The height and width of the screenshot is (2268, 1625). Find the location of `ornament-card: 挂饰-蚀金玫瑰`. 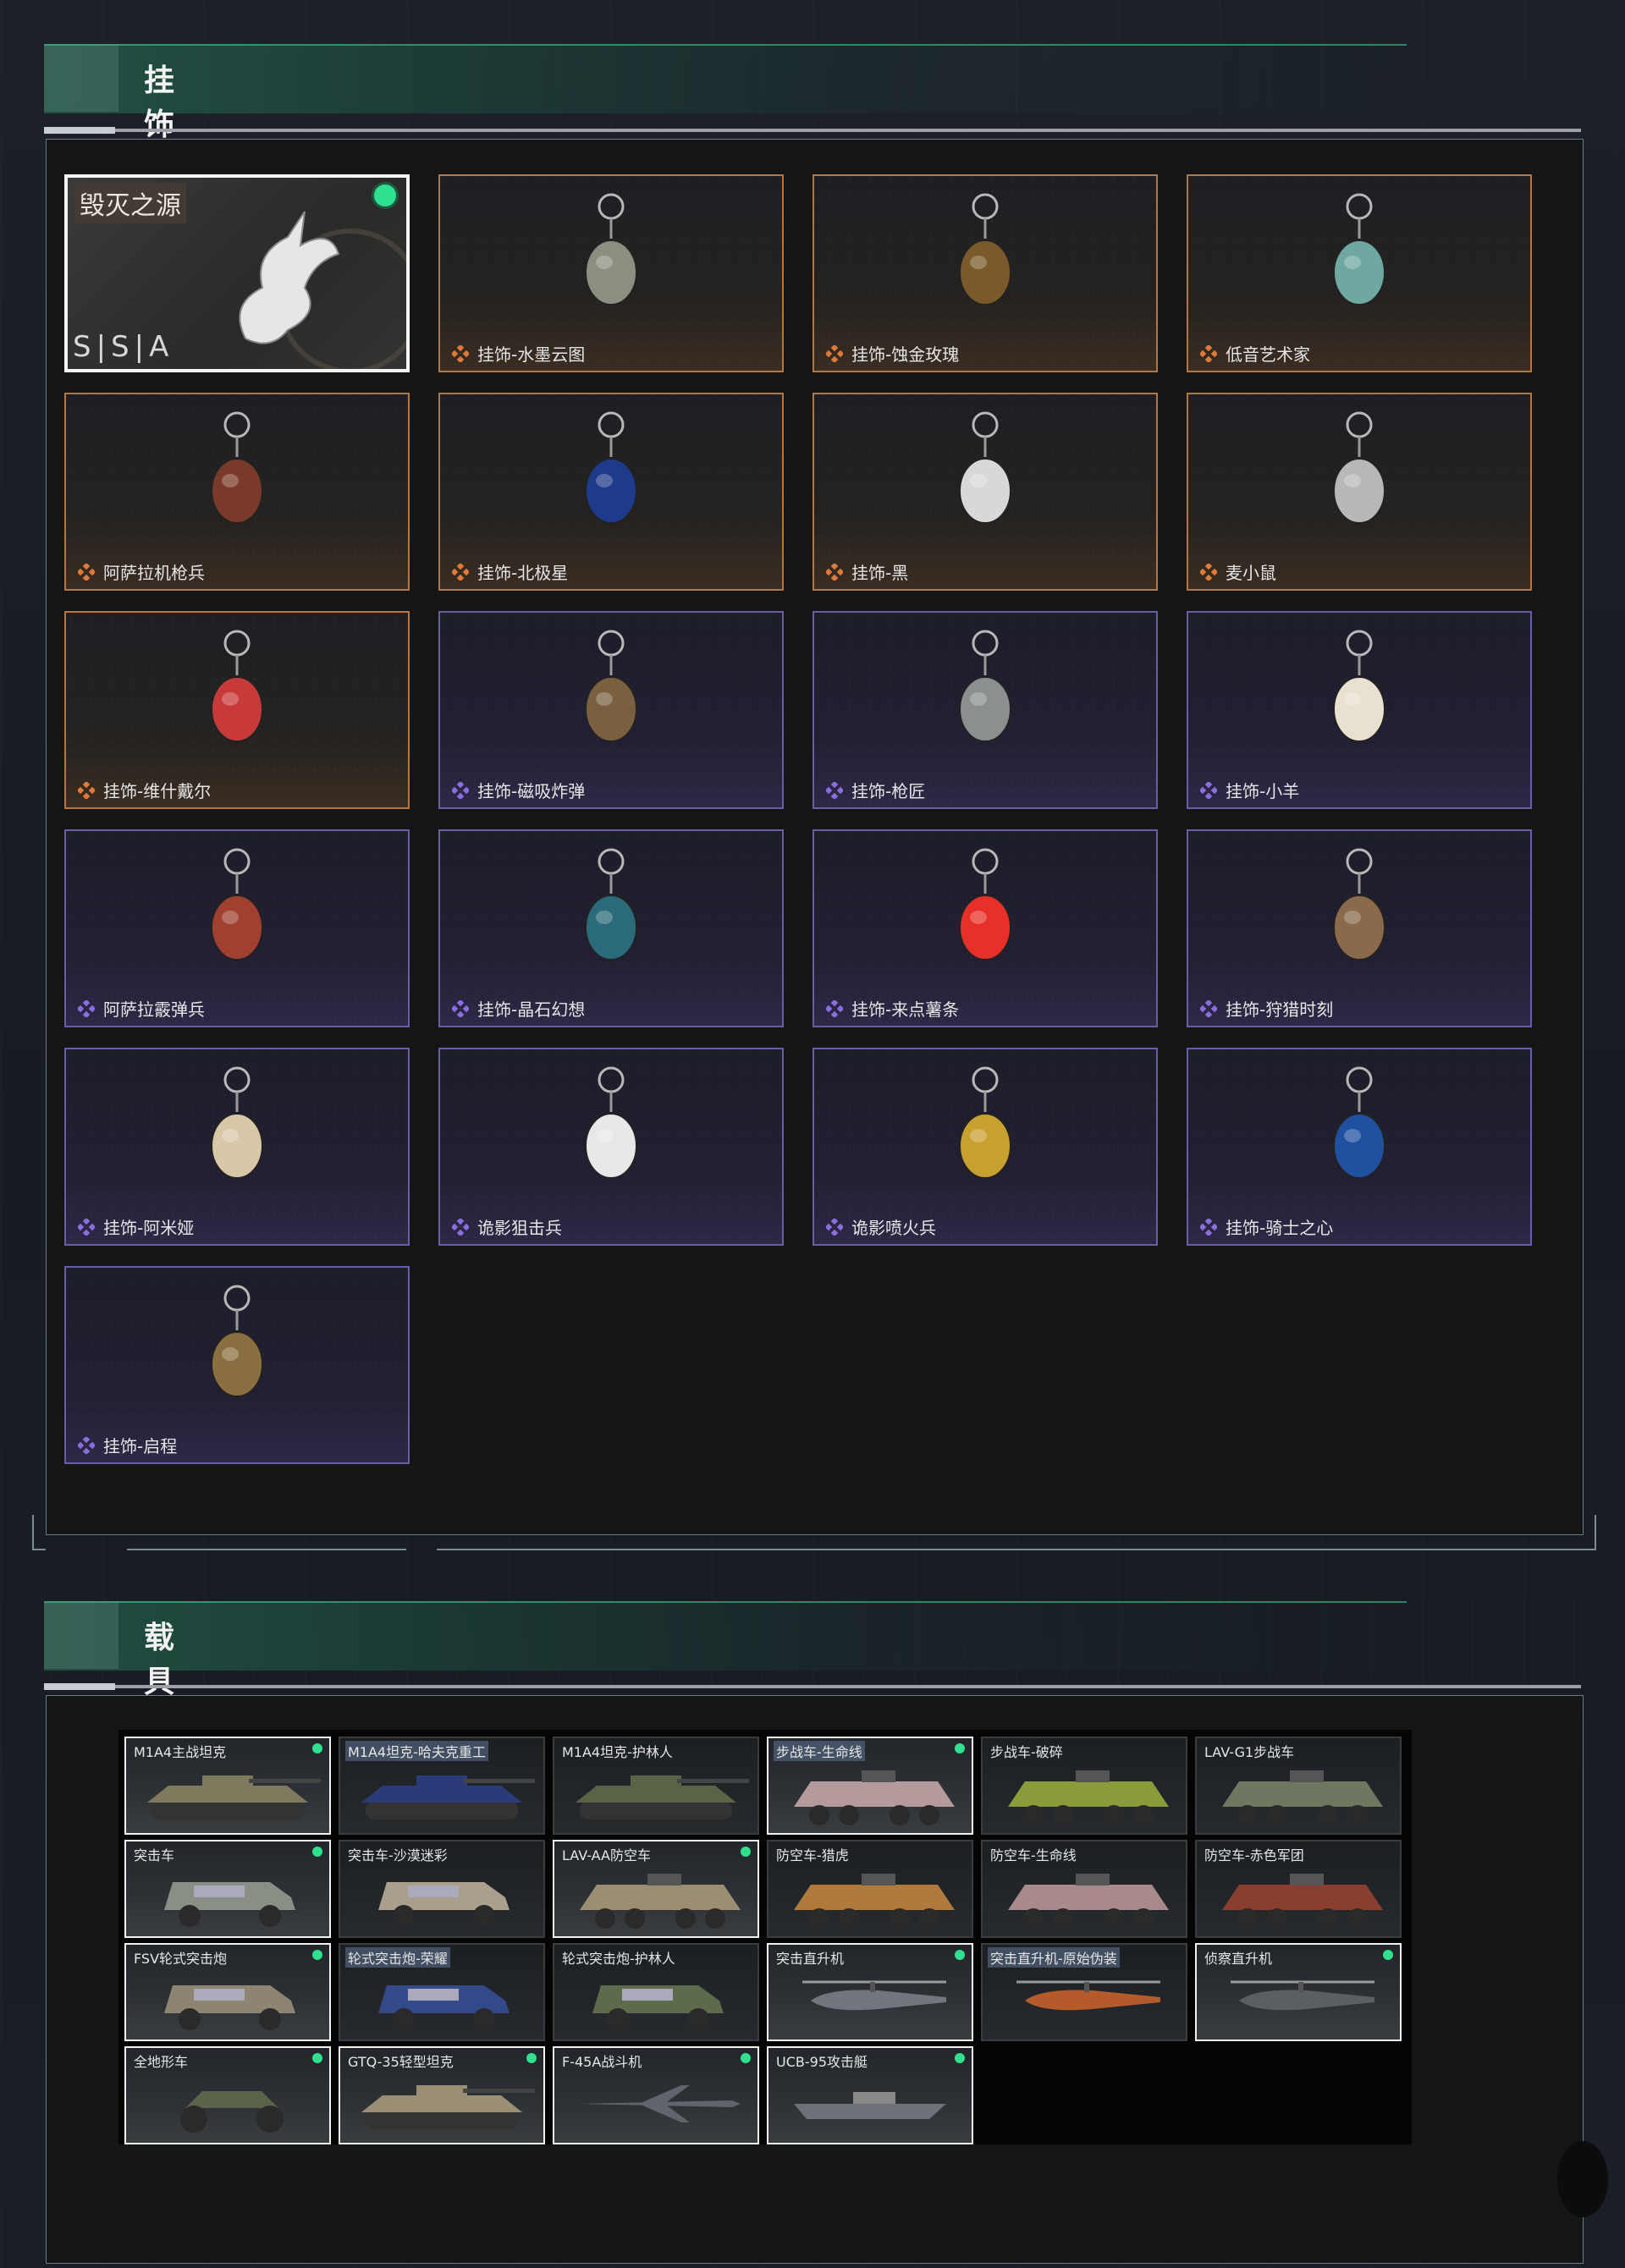

ornament-card: 挂饰-蚀金玫瑰 is located at coordinates (985, 273).